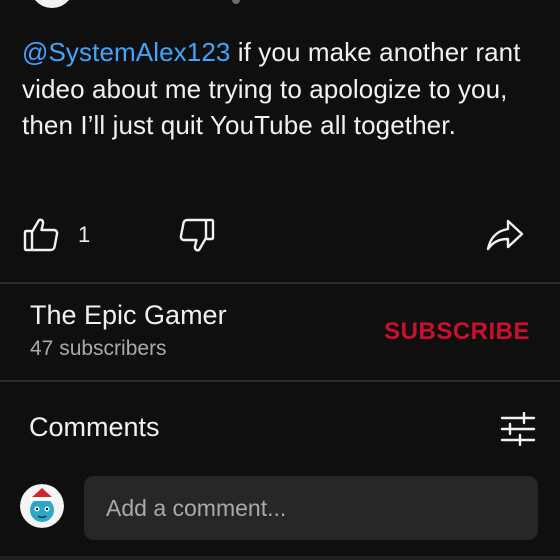 This screenshot has width=560, height=560. I want to click on share-button, so click(505, 235).